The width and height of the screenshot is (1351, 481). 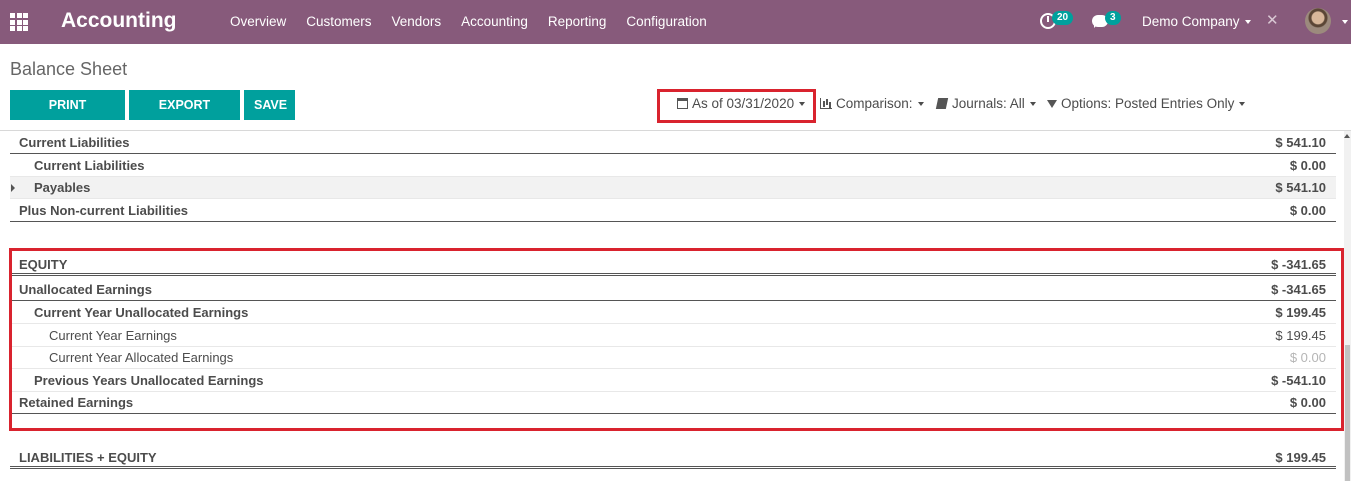 I want to click on scrollbar-thumb, so click(x=1347, y=413).